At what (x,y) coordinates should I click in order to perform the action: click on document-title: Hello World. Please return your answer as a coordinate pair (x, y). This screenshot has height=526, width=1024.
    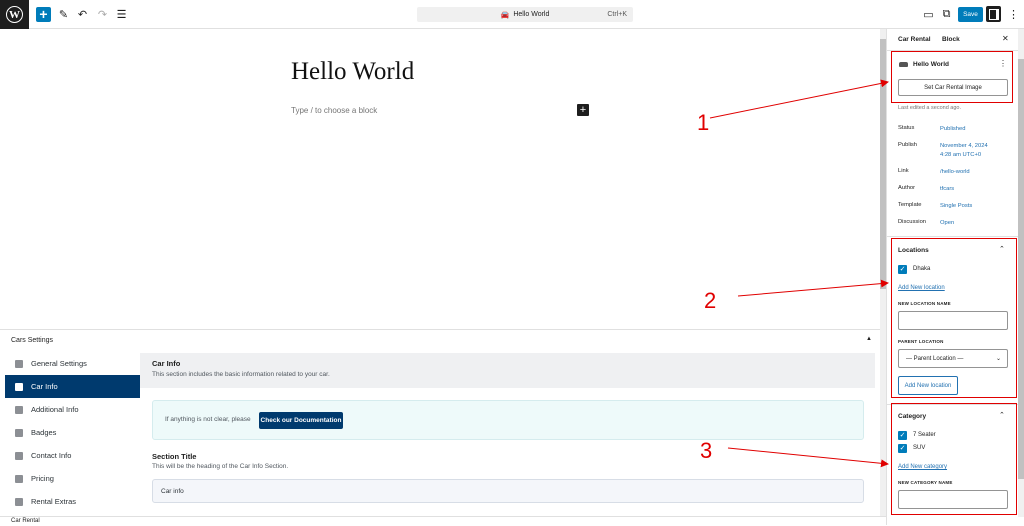
    Looking at the image, I should click on (531, 14).